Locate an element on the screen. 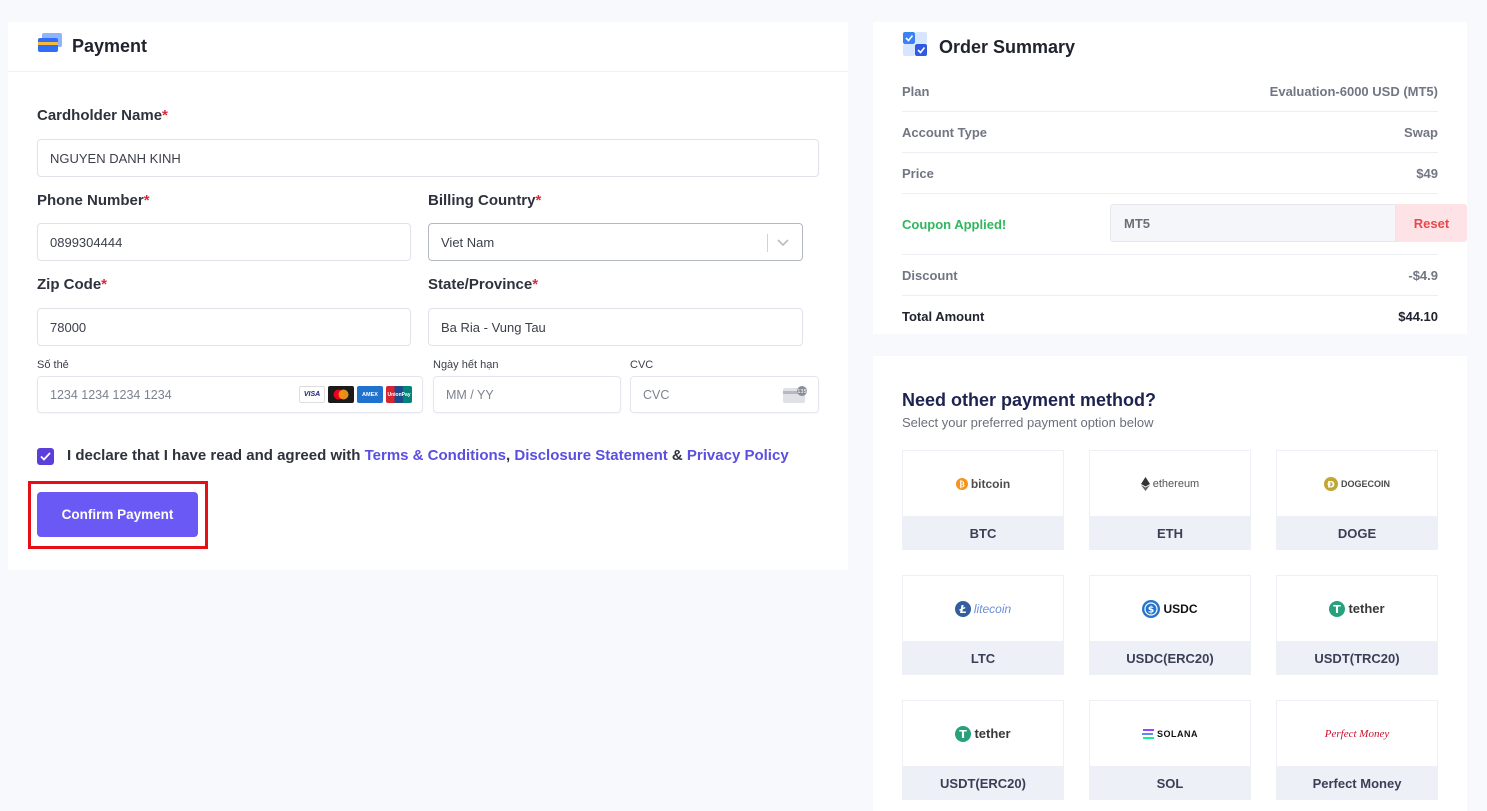 The image size is (1487, 811). method-tile-btc: ₿ bitcoin BTC is located at coordinates (983, 500).